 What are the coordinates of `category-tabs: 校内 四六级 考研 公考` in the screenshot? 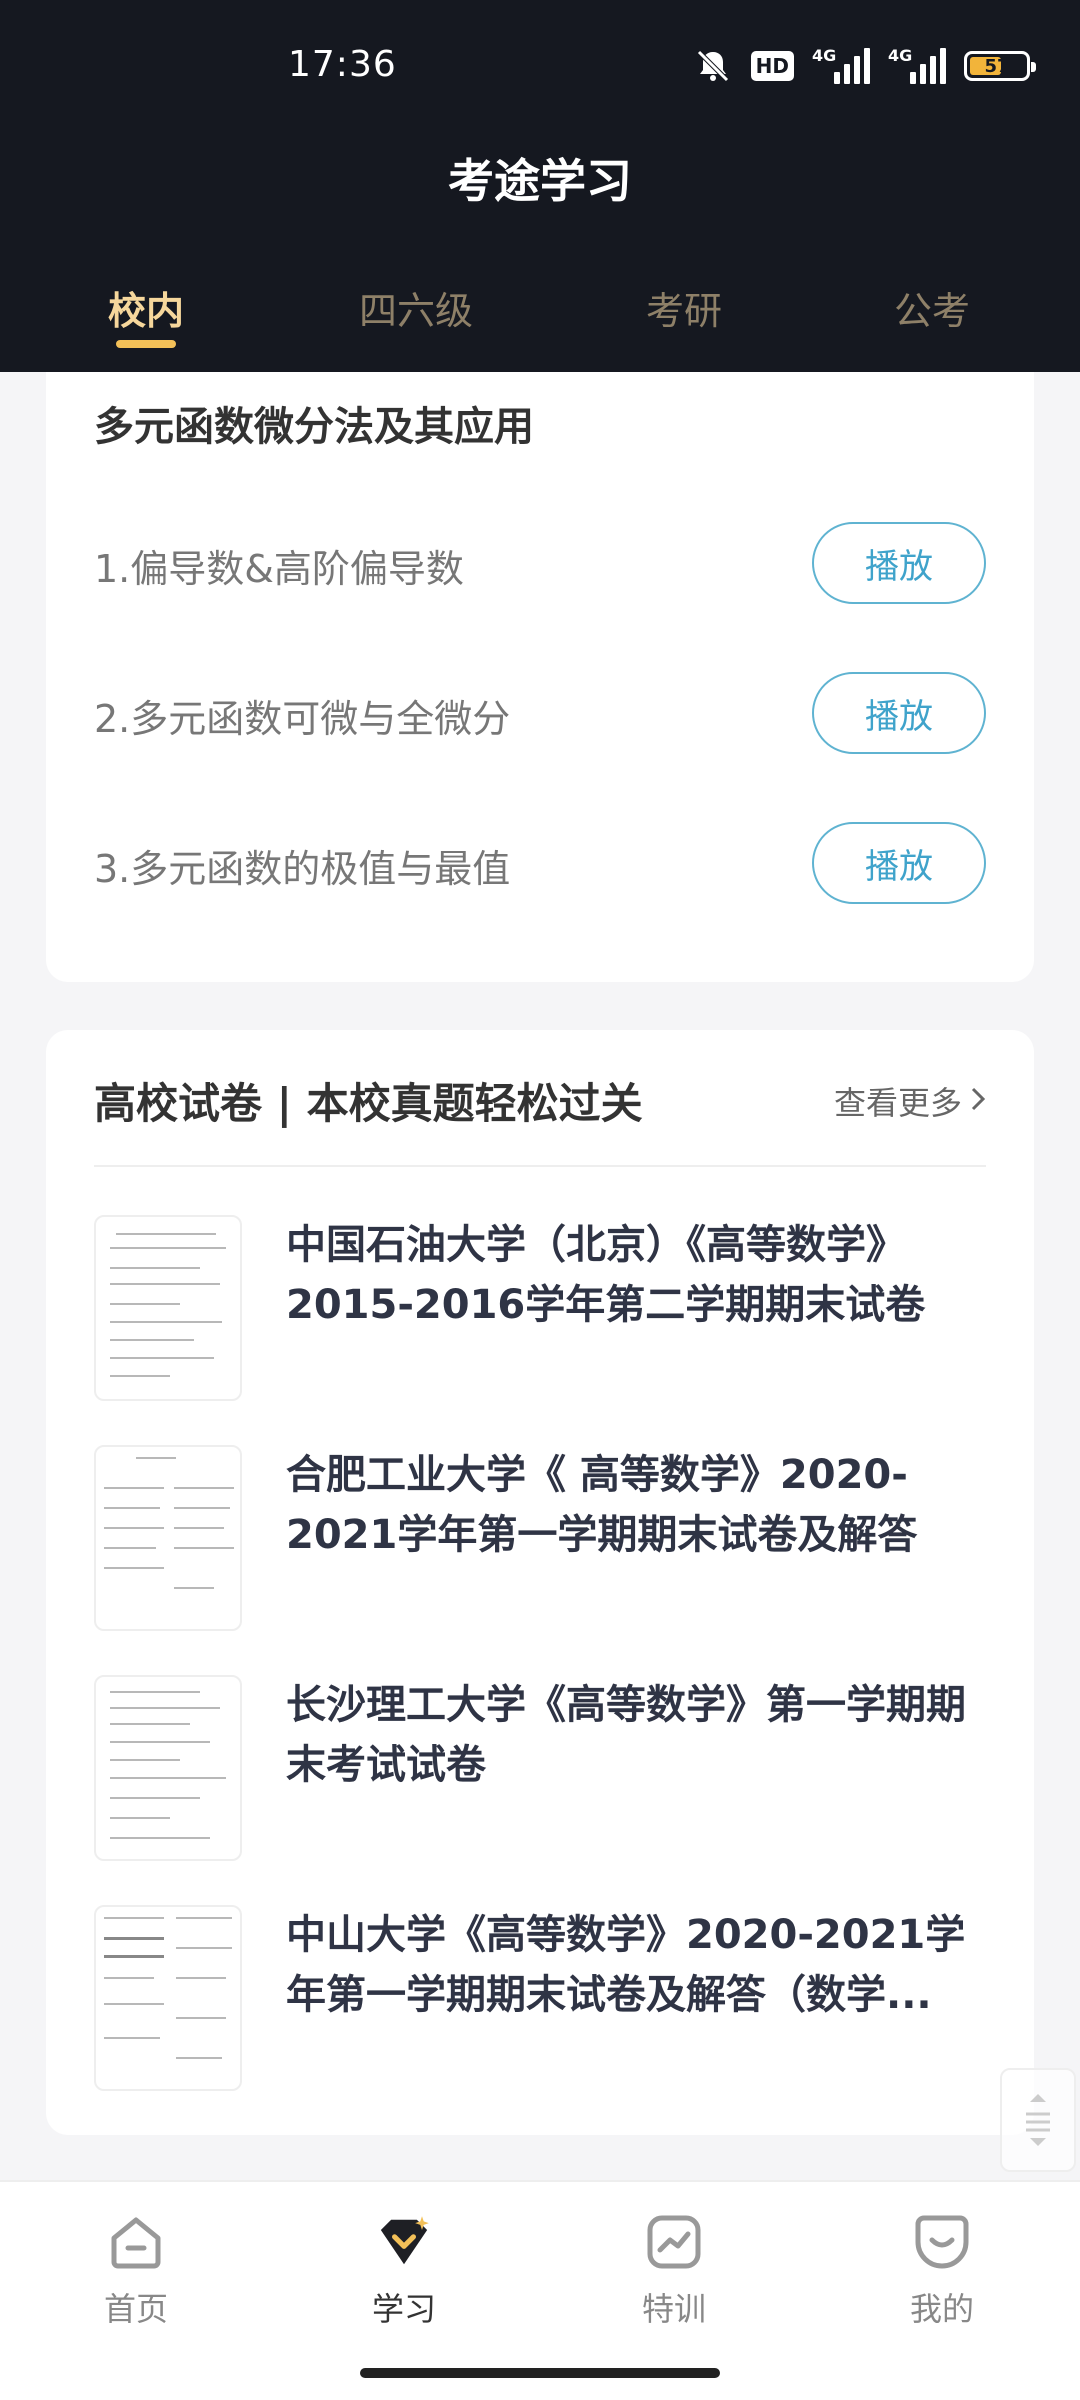 It's located at (540, 315).